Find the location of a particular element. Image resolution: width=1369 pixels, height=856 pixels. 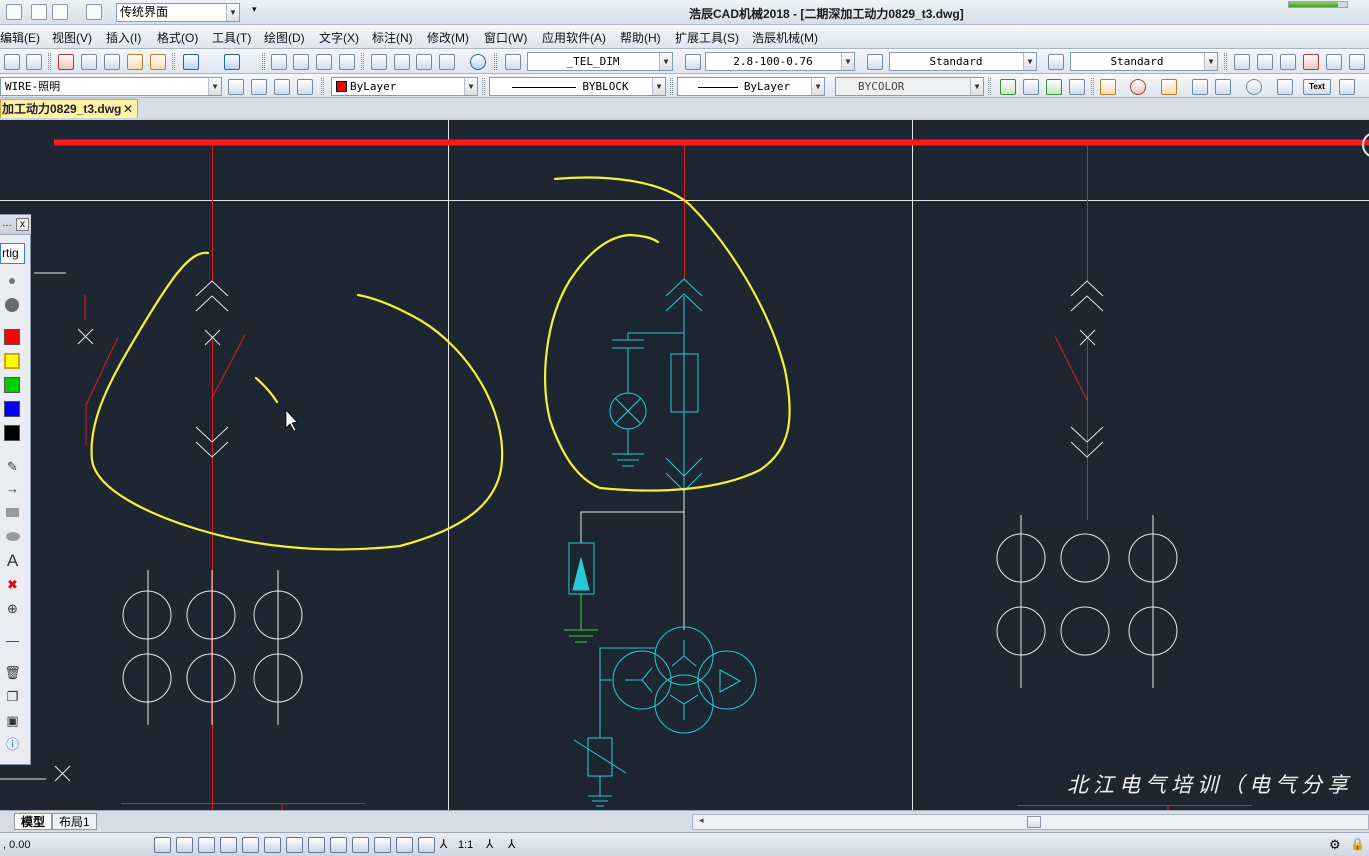

menu-insert: 插入(I) is located at coordinates (123, 37).